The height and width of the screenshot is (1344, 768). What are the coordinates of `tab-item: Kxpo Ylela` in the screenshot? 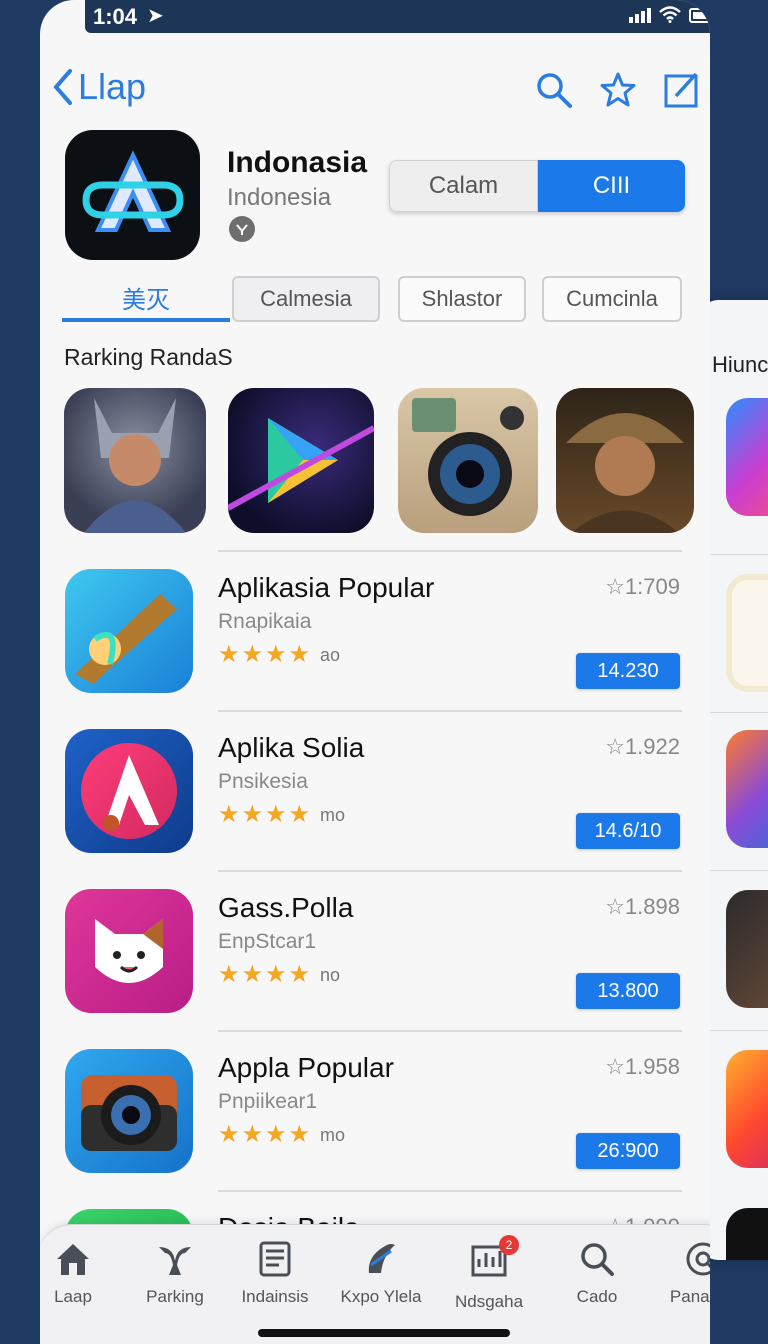 It's located at (381, 1273).